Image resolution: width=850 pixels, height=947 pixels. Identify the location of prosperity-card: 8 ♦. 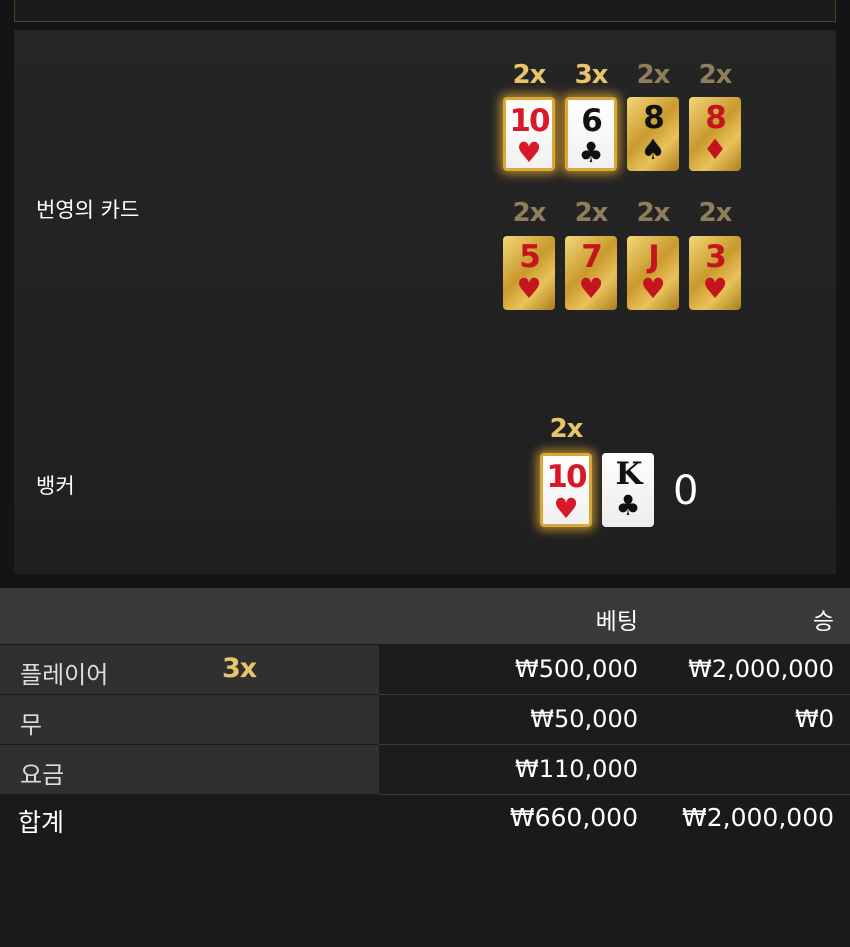
(715, 134).